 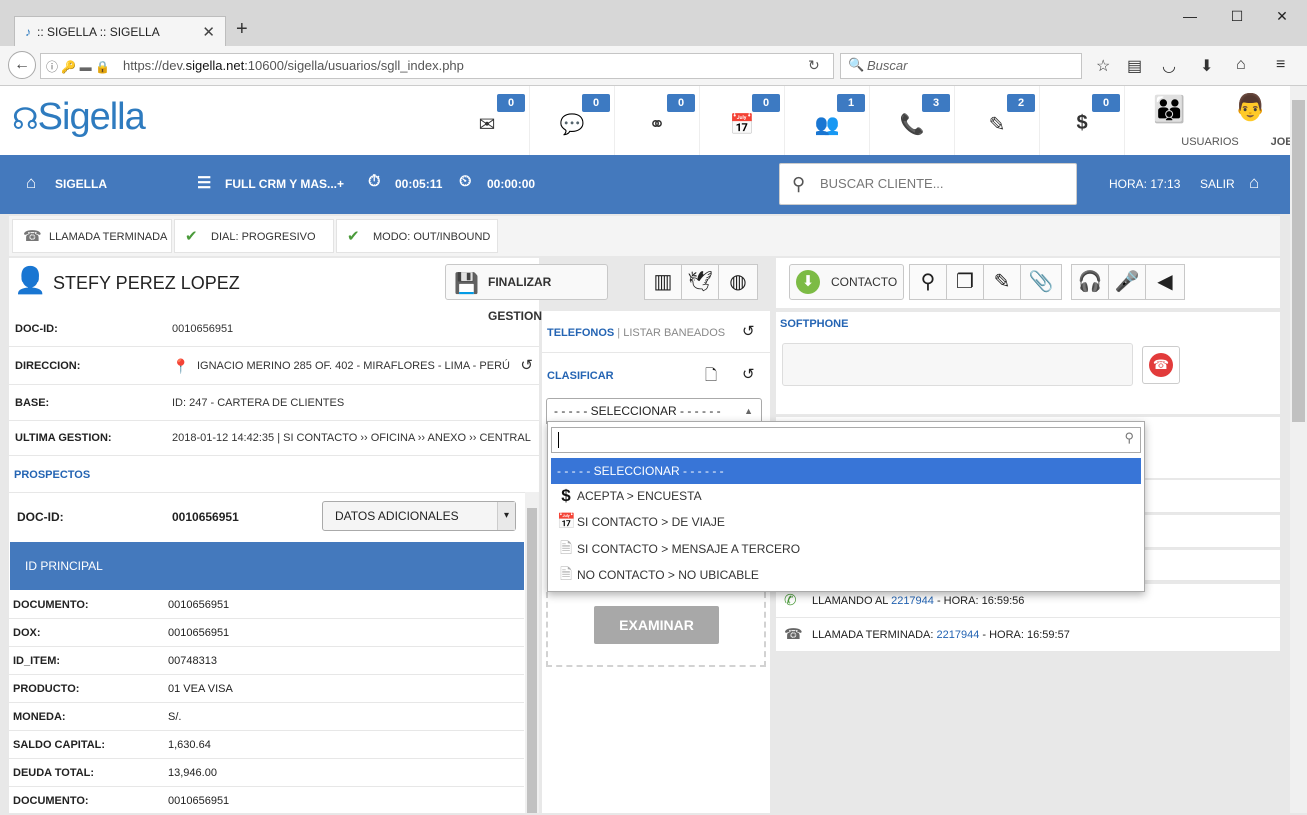 I want to click on minimize-icon: —, so click(x=1190, y=16).